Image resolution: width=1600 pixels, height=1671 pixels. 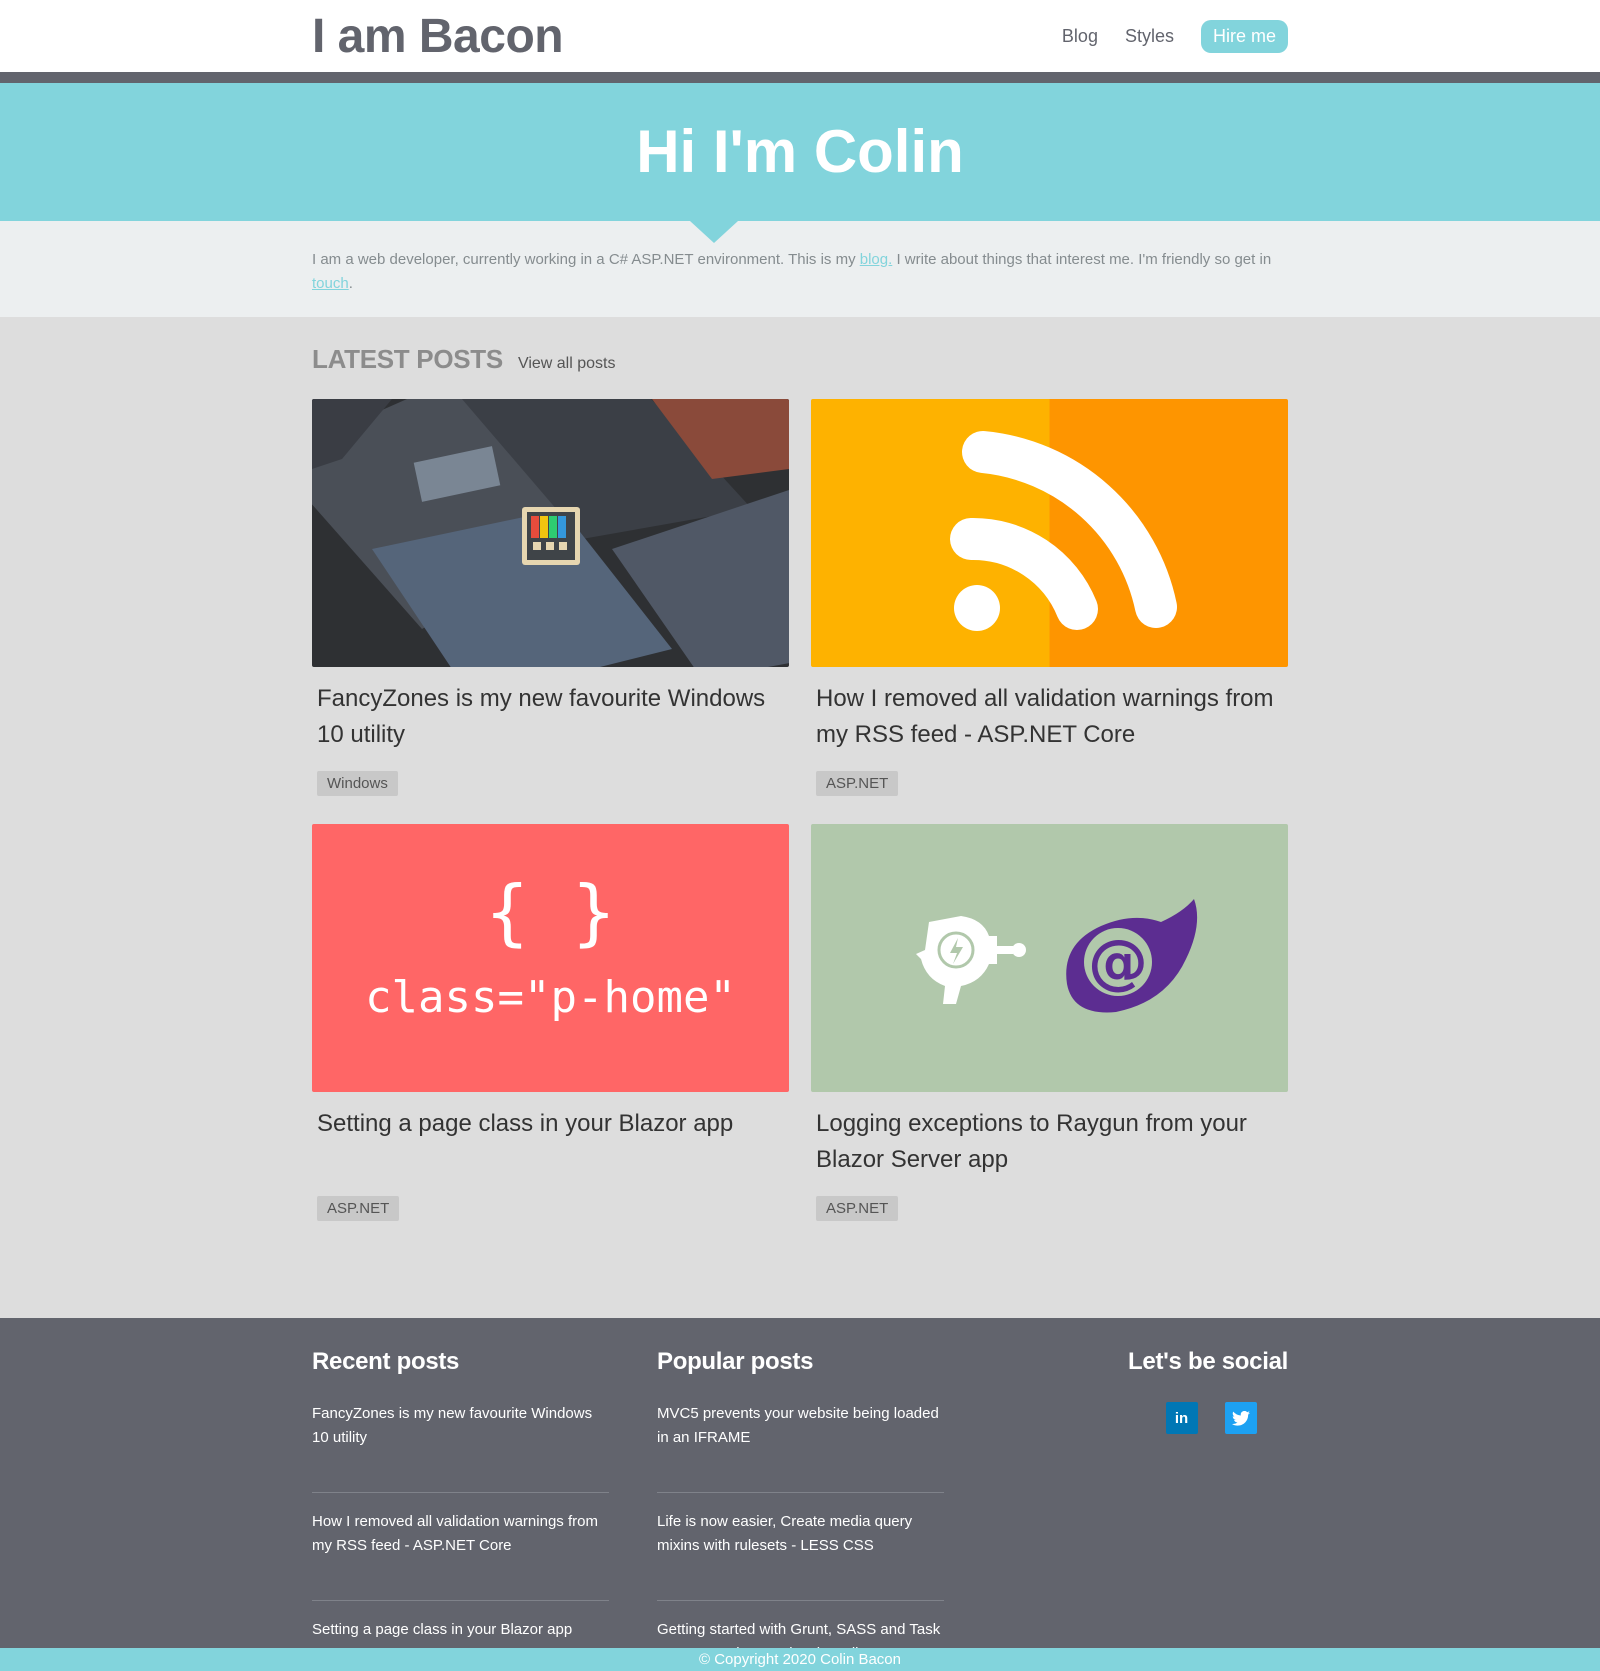 What do you see at coordinates (1208, 1361) in the screenshot?
I see `social-heading: Let's be social` at bounding box center [1208, 1361].